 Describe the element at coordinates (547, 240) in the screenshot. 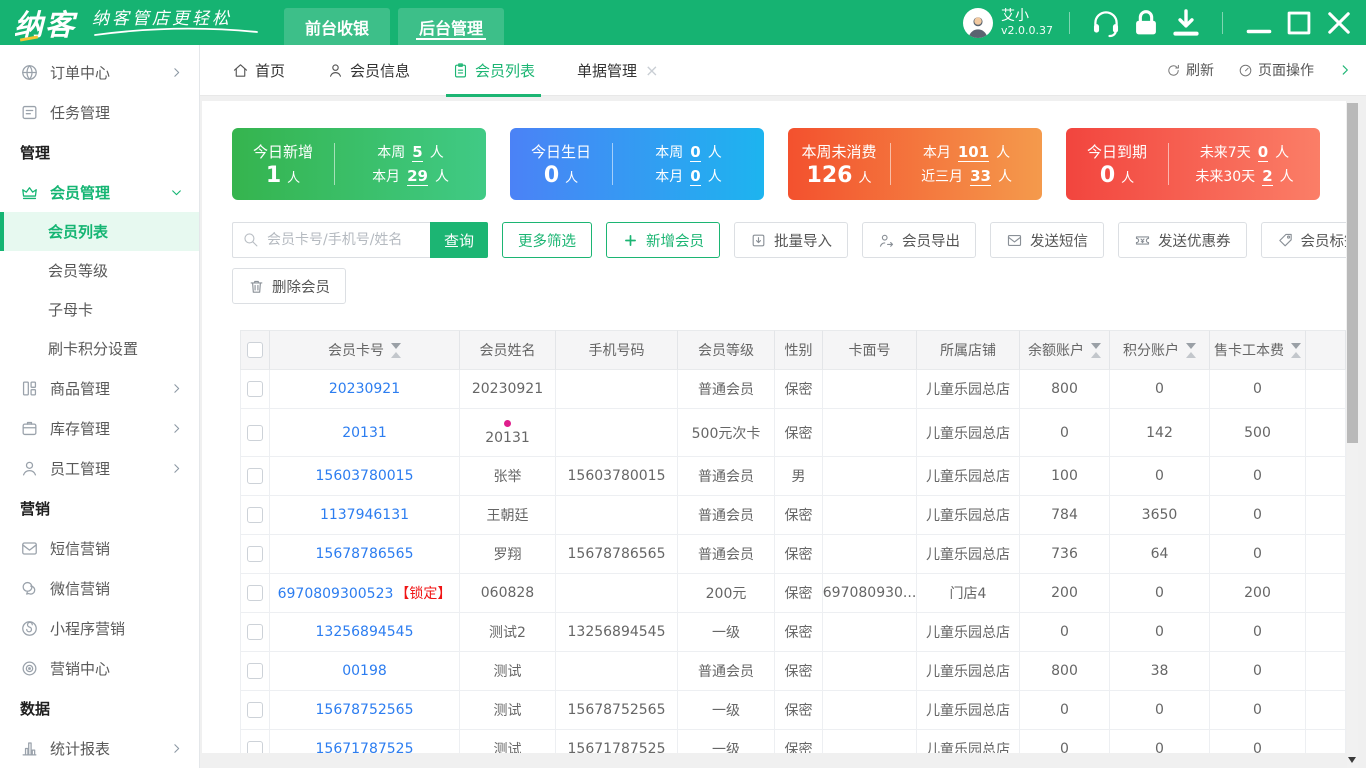

I see `more-filter-button: 更多筛选` at that location.